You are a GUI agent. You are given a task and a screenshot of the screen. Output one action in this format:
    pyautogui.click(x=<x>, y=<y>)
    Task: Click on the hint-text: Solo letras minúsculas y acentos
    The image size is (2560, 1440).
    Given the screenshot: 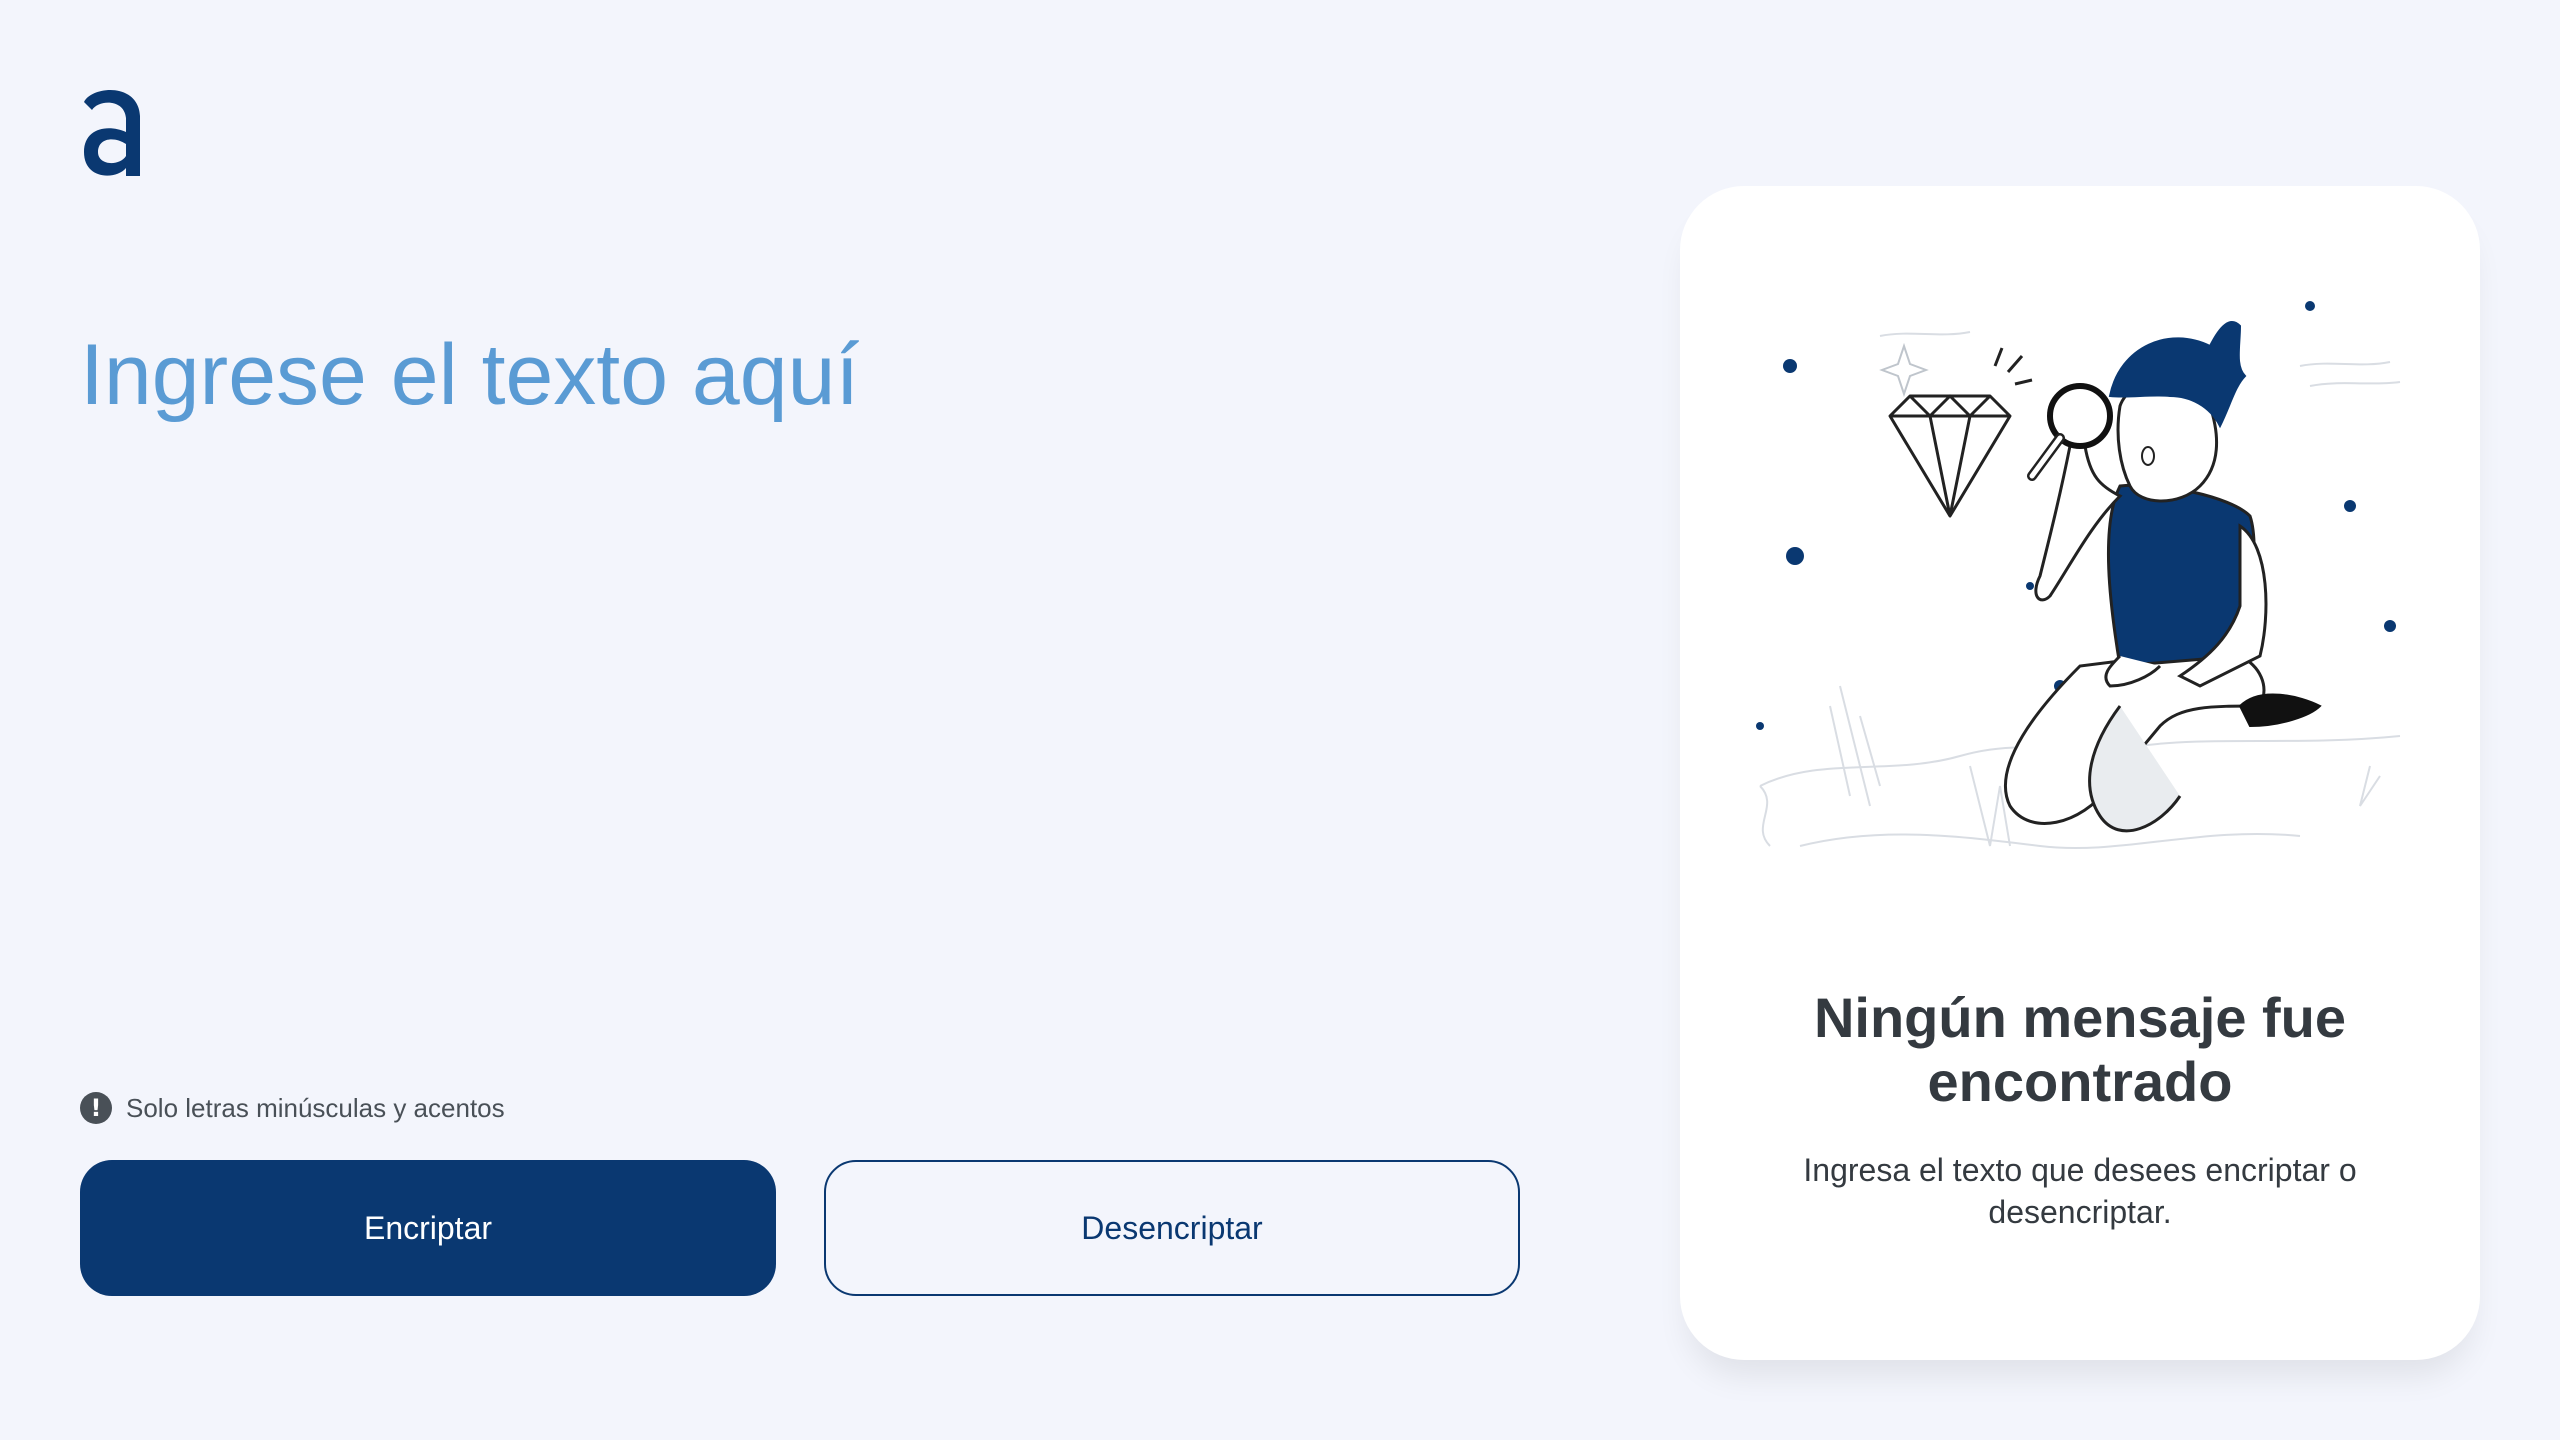 What is the action you would take?
    pyautogui.click(x=315, y=1107)
    